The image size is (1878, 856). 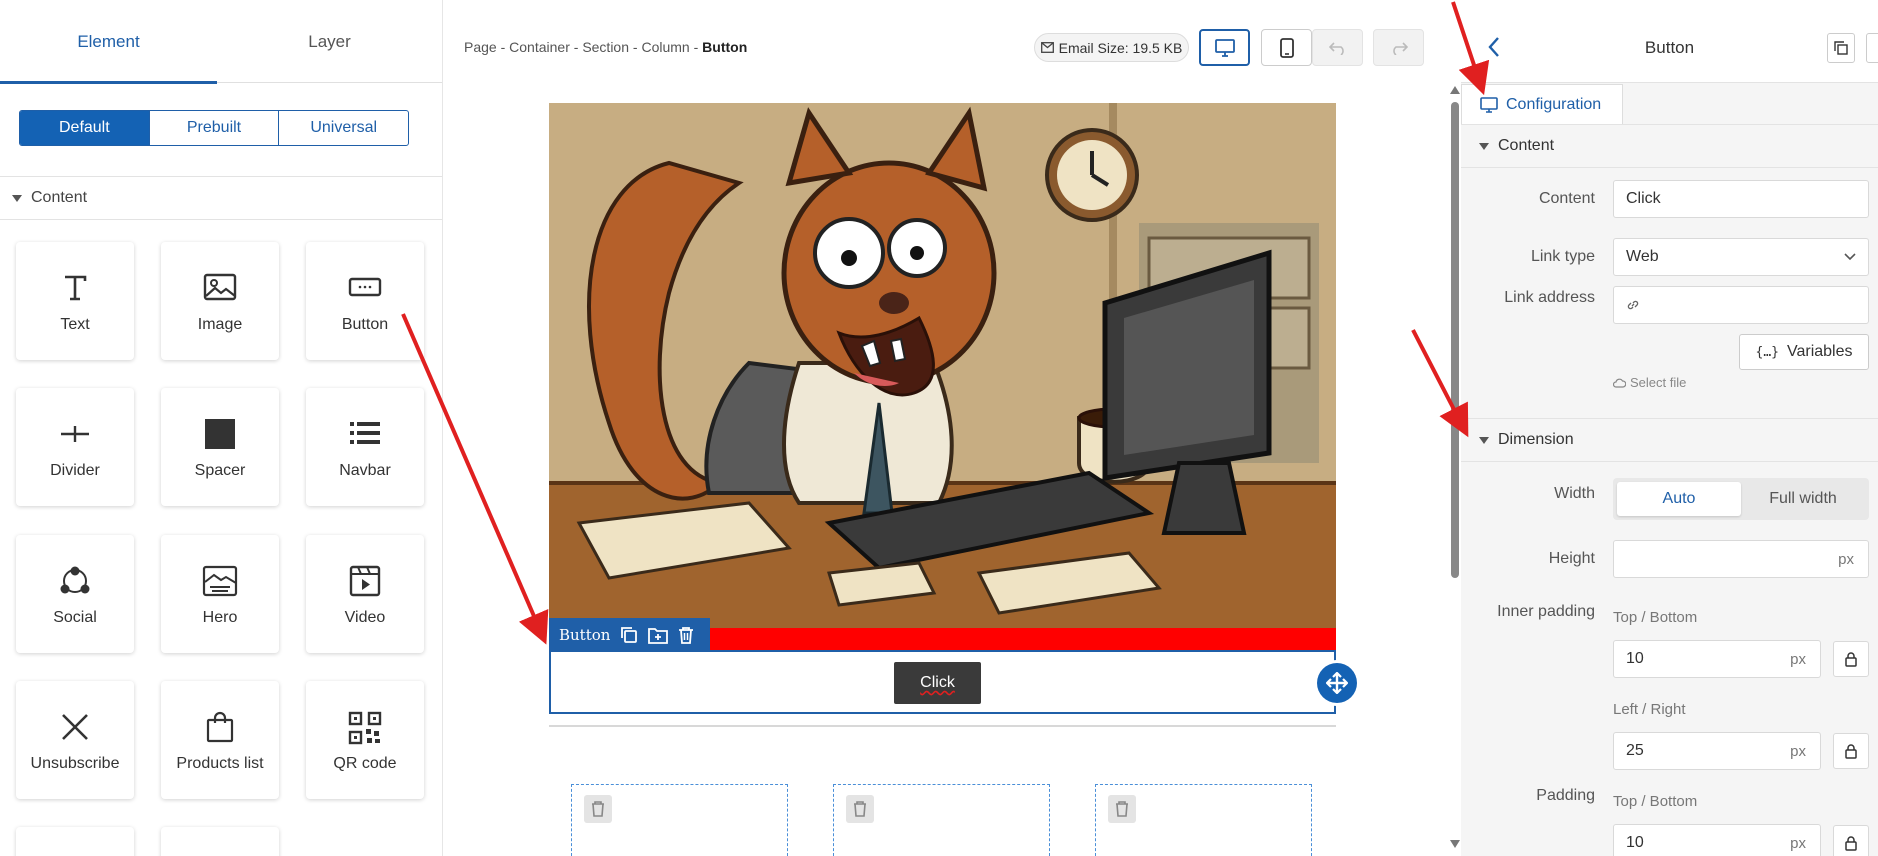 I want to click on section-title: Dimension, so click(x=1536, y=439).